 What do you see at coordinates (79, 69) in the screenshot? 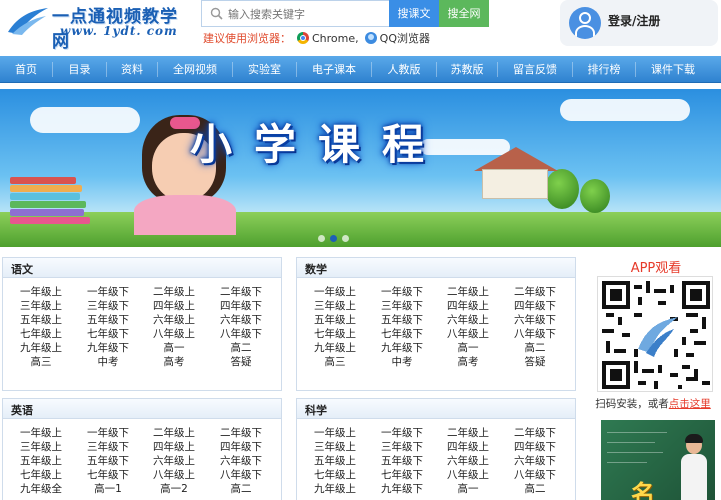
I see `nav-item-catalog: 目录` at bounding box center [79, 69].